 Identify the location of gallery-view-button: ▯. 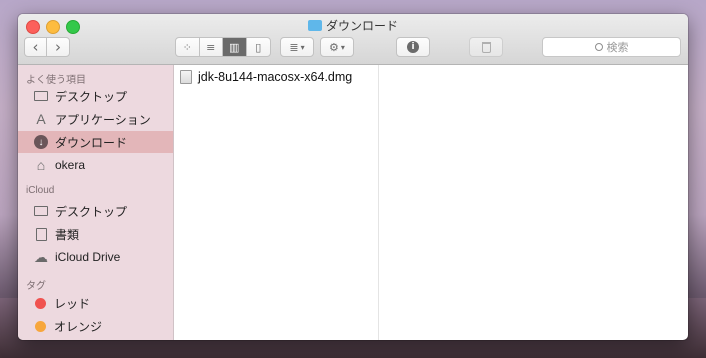
(258, 47).